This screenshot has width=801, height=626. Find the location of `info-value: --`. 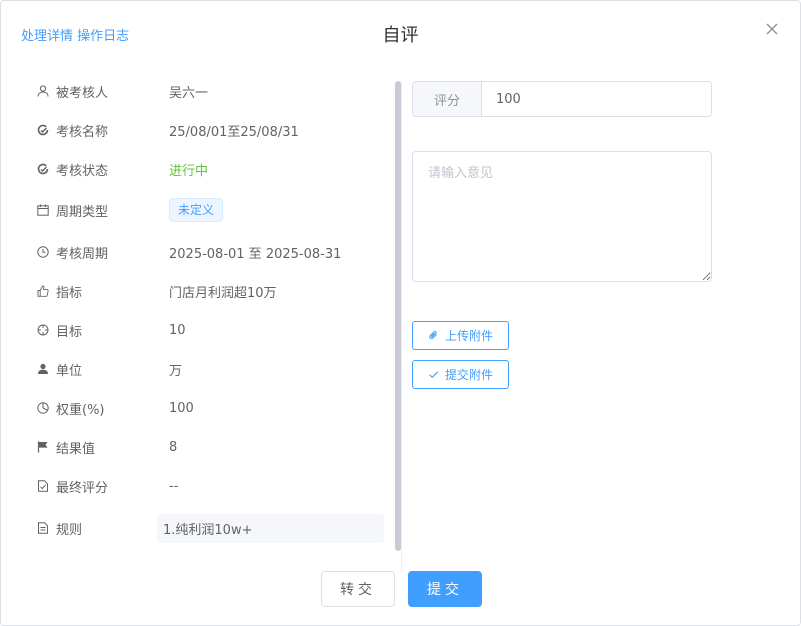

info-value: -- is located at coordinates (174, 486).